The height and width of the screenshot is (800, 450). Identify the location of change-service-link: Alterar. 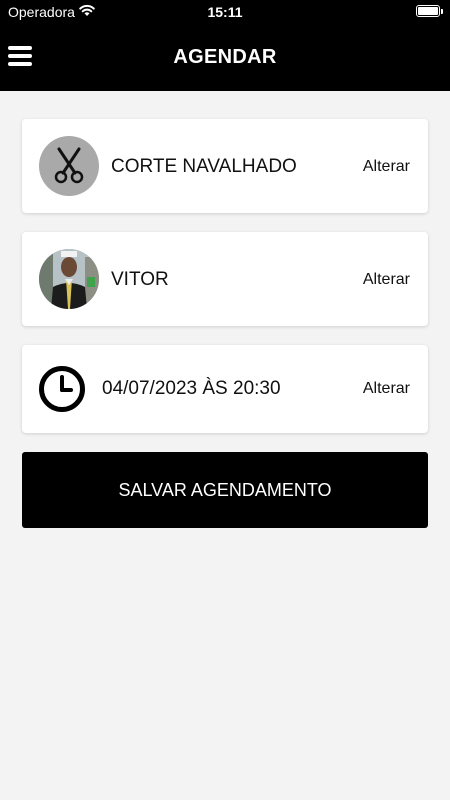
(386, 167).